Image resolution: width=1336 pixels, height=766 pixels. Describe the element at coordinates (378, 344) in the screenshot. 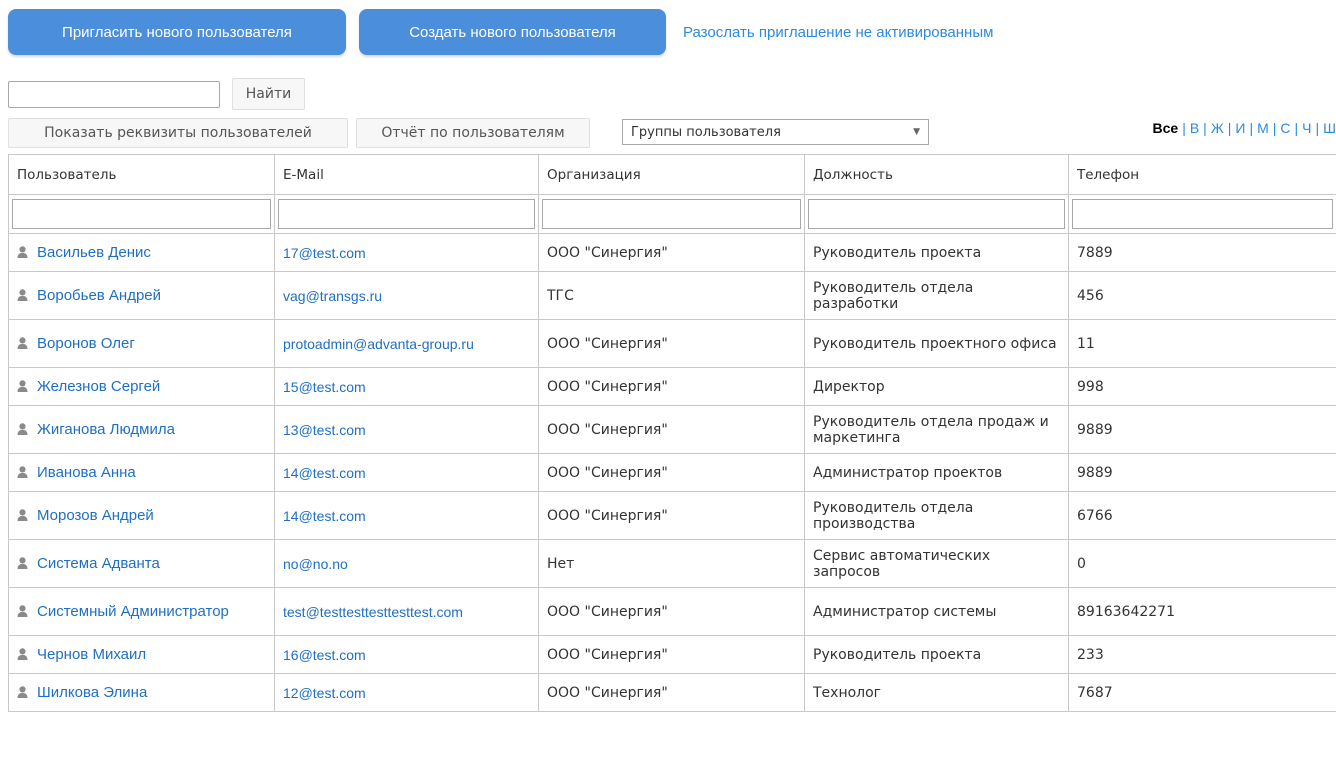

I see `user-email-link: protoadmin@advanta-group.ru` at that location.